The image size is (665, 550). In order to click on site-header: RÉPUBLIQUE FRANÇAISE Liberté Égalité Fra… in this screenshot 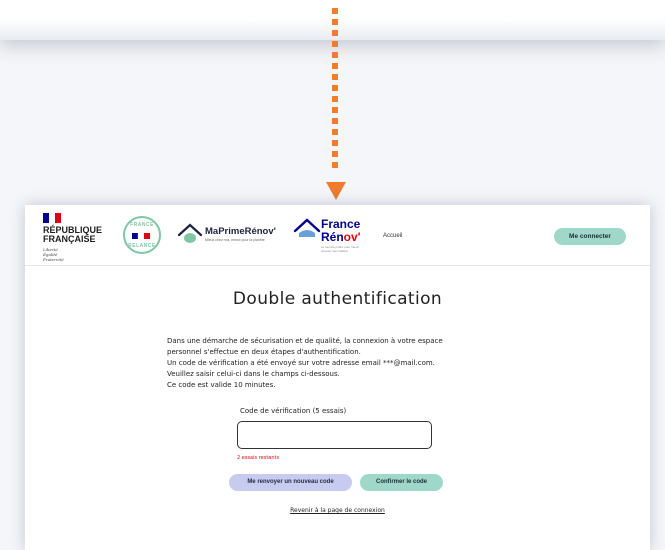, I will do `click(337, 235)`.